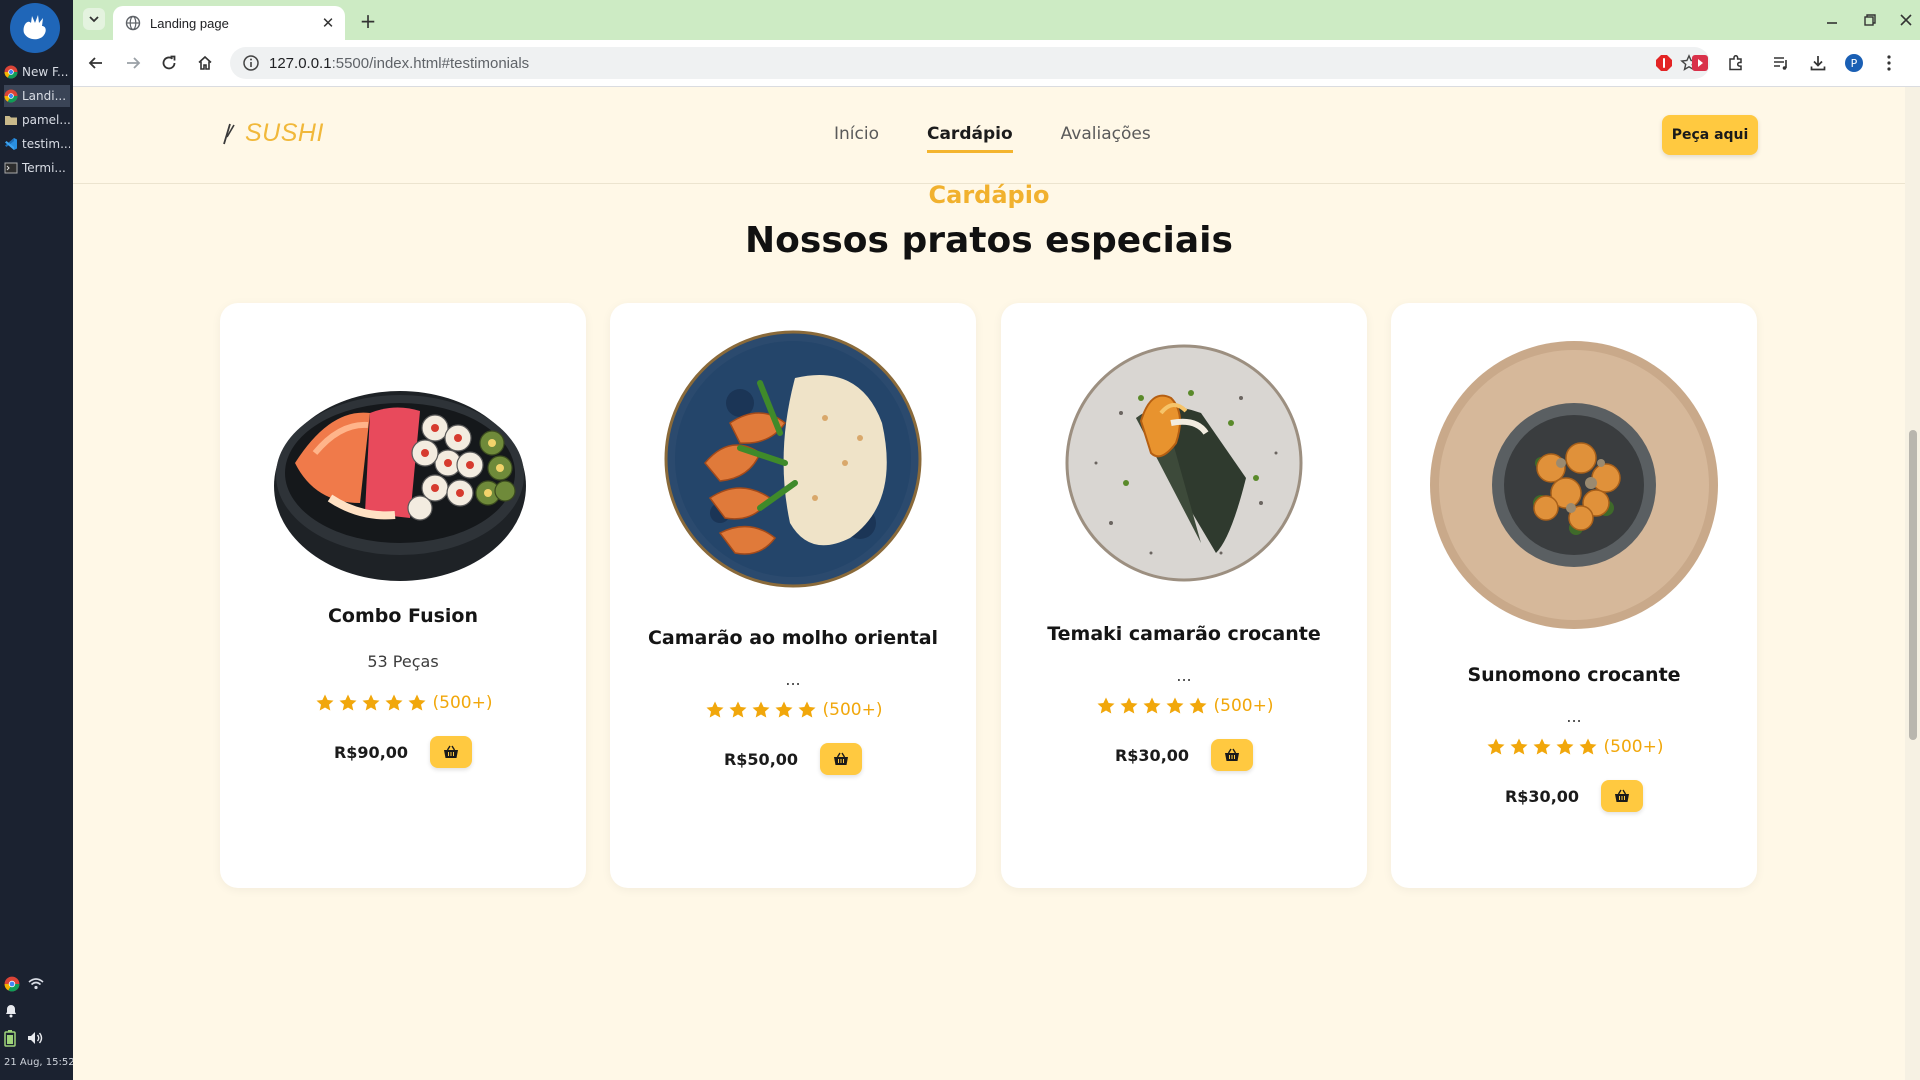 This screenshot has width=1920, height=1080. I want to click on tab-search-chevron-icon, so click(94, 19).